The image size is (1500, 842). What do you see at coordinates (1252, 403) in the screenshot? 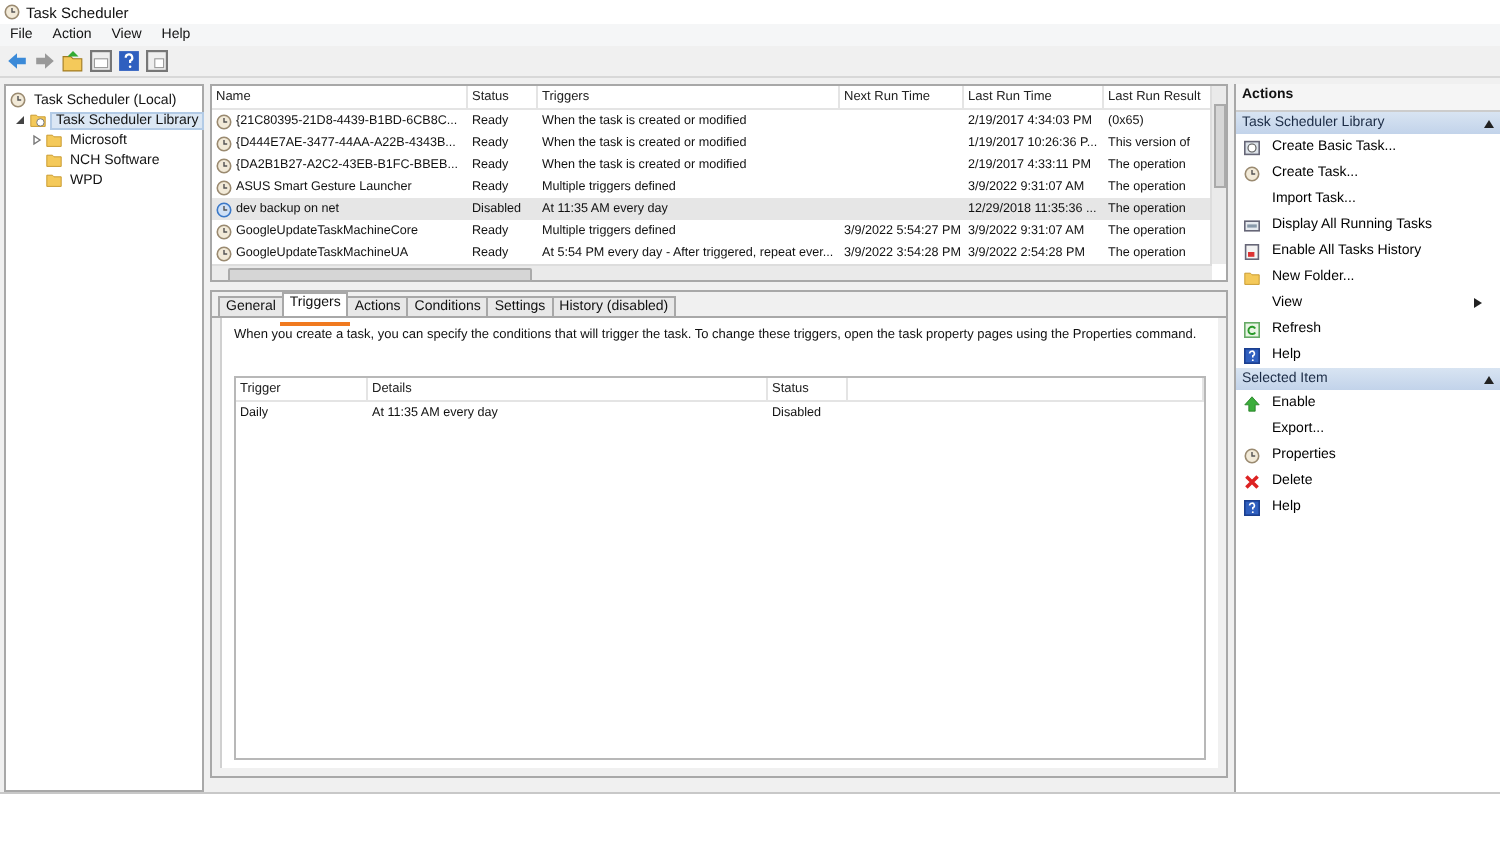
I see `up-arrow-icon` at bounding box center [1252, 403].